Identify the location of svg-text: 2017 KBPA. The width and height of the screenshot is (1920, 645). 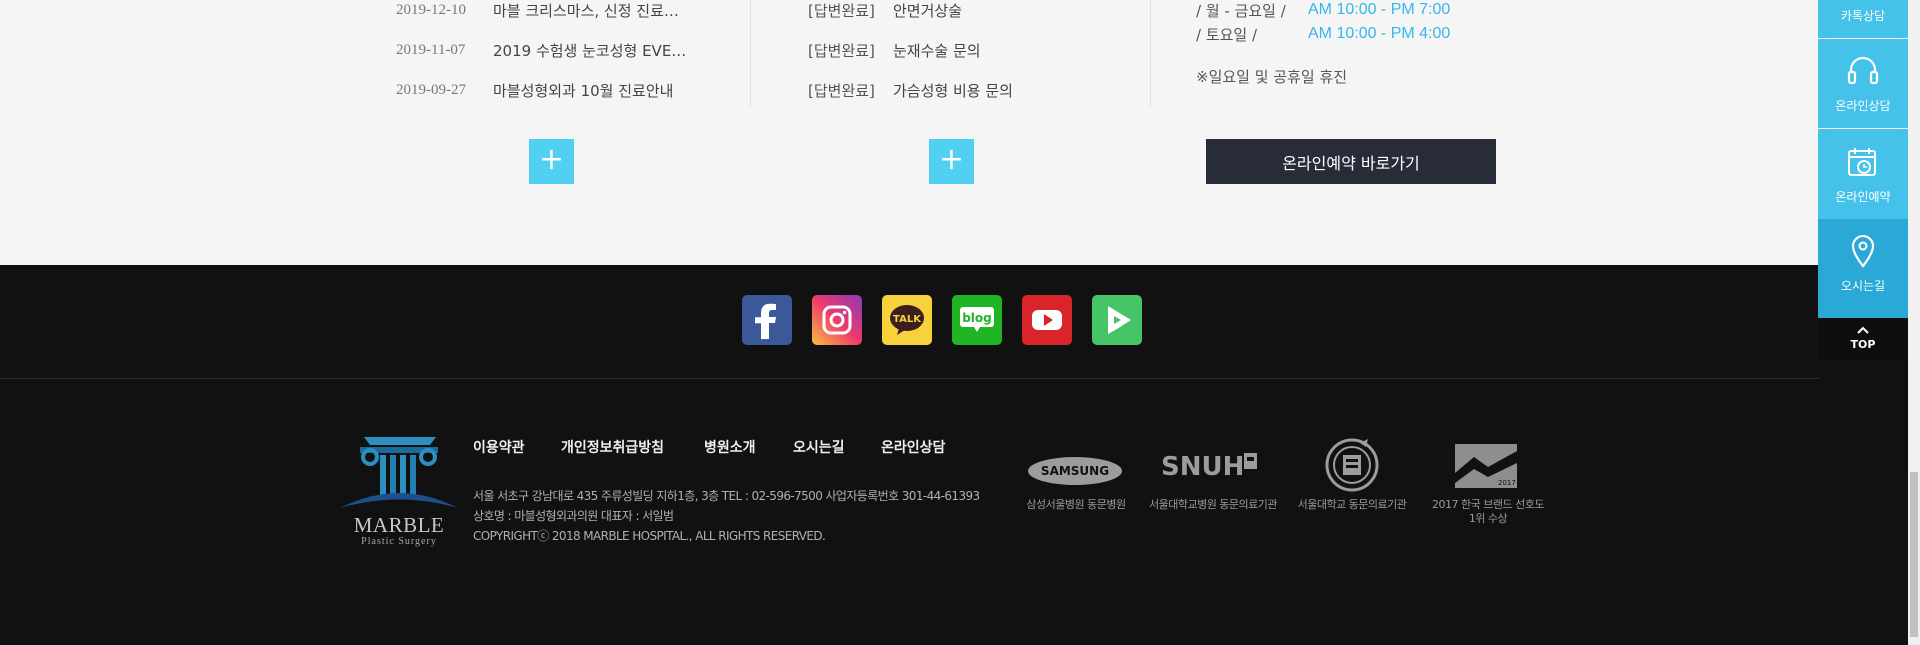
(1508, 483).